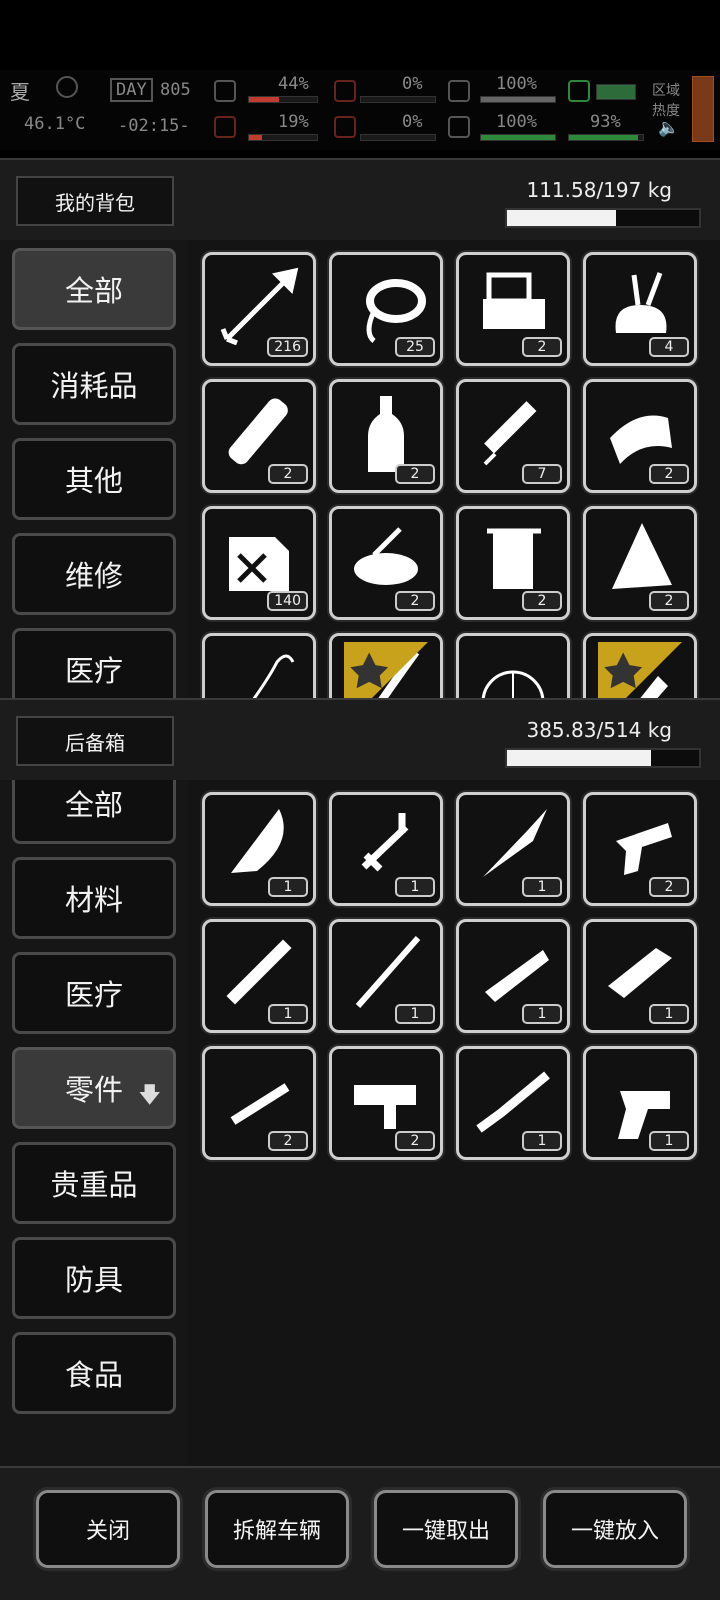 This screenshot has width=720, height=1600. Describe the element at coordinates (259, 309) in the screenshot. I see `item-slot: 216` at that location.